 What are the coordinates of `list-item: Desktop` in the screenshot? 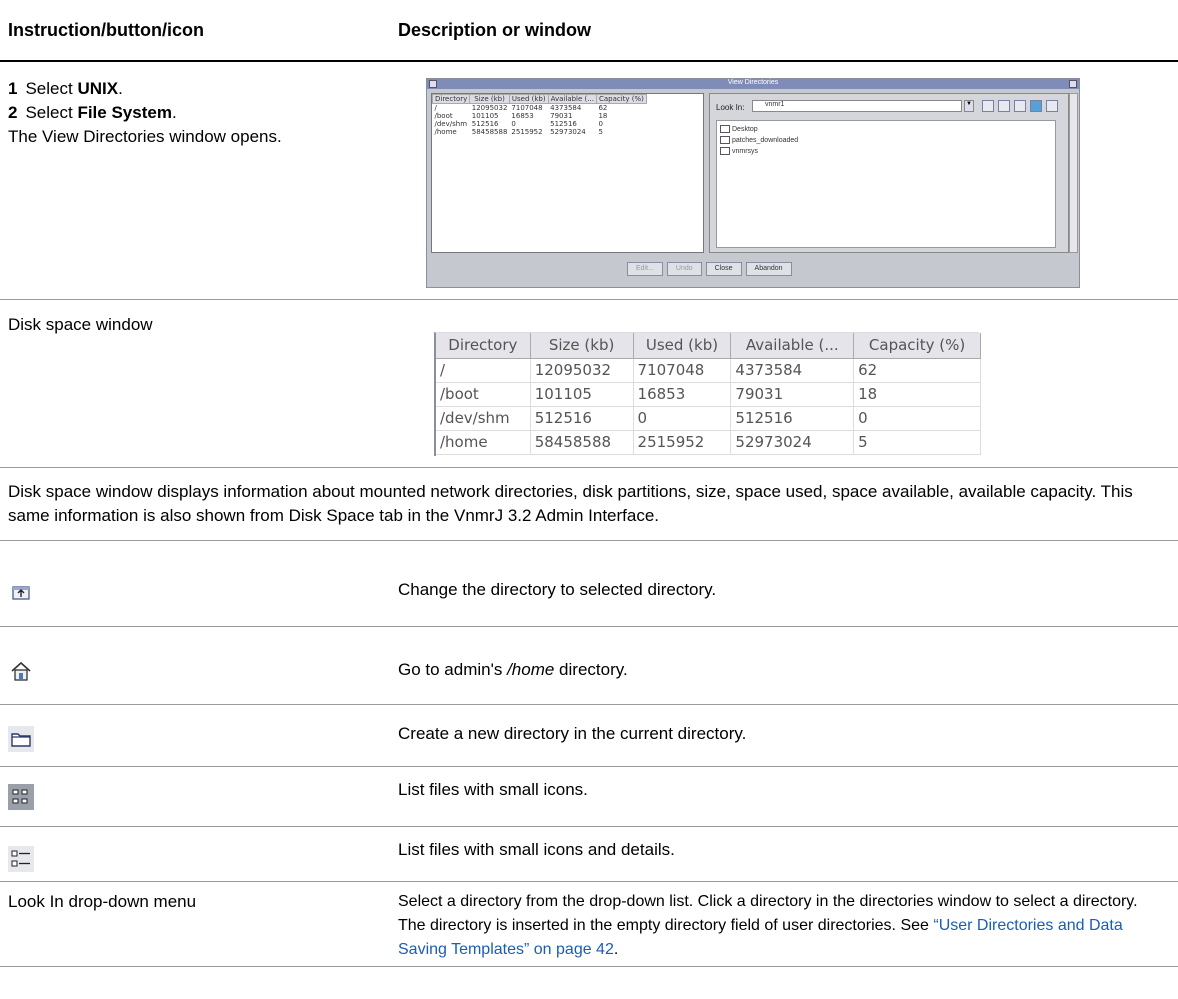 It's located at (886, 129).